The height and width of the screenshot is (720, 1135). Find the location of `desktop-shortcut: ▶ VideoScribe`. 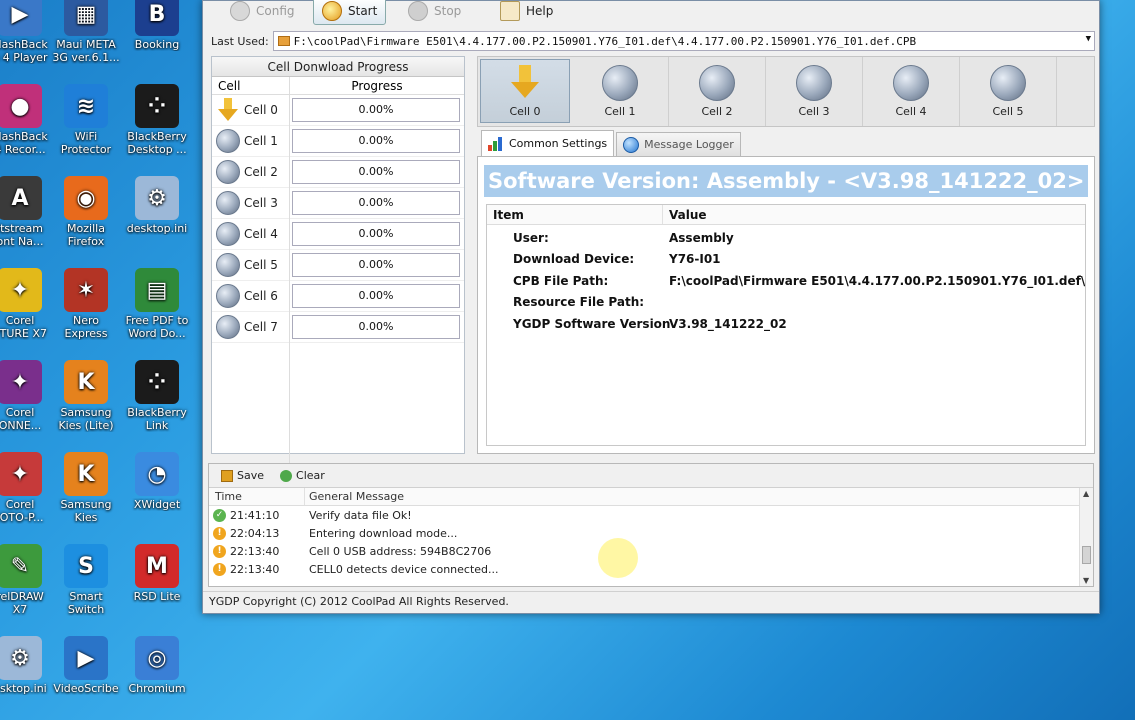

desktop-shortcut: ▶ VideoScribe is located at coordinates (86, 665).